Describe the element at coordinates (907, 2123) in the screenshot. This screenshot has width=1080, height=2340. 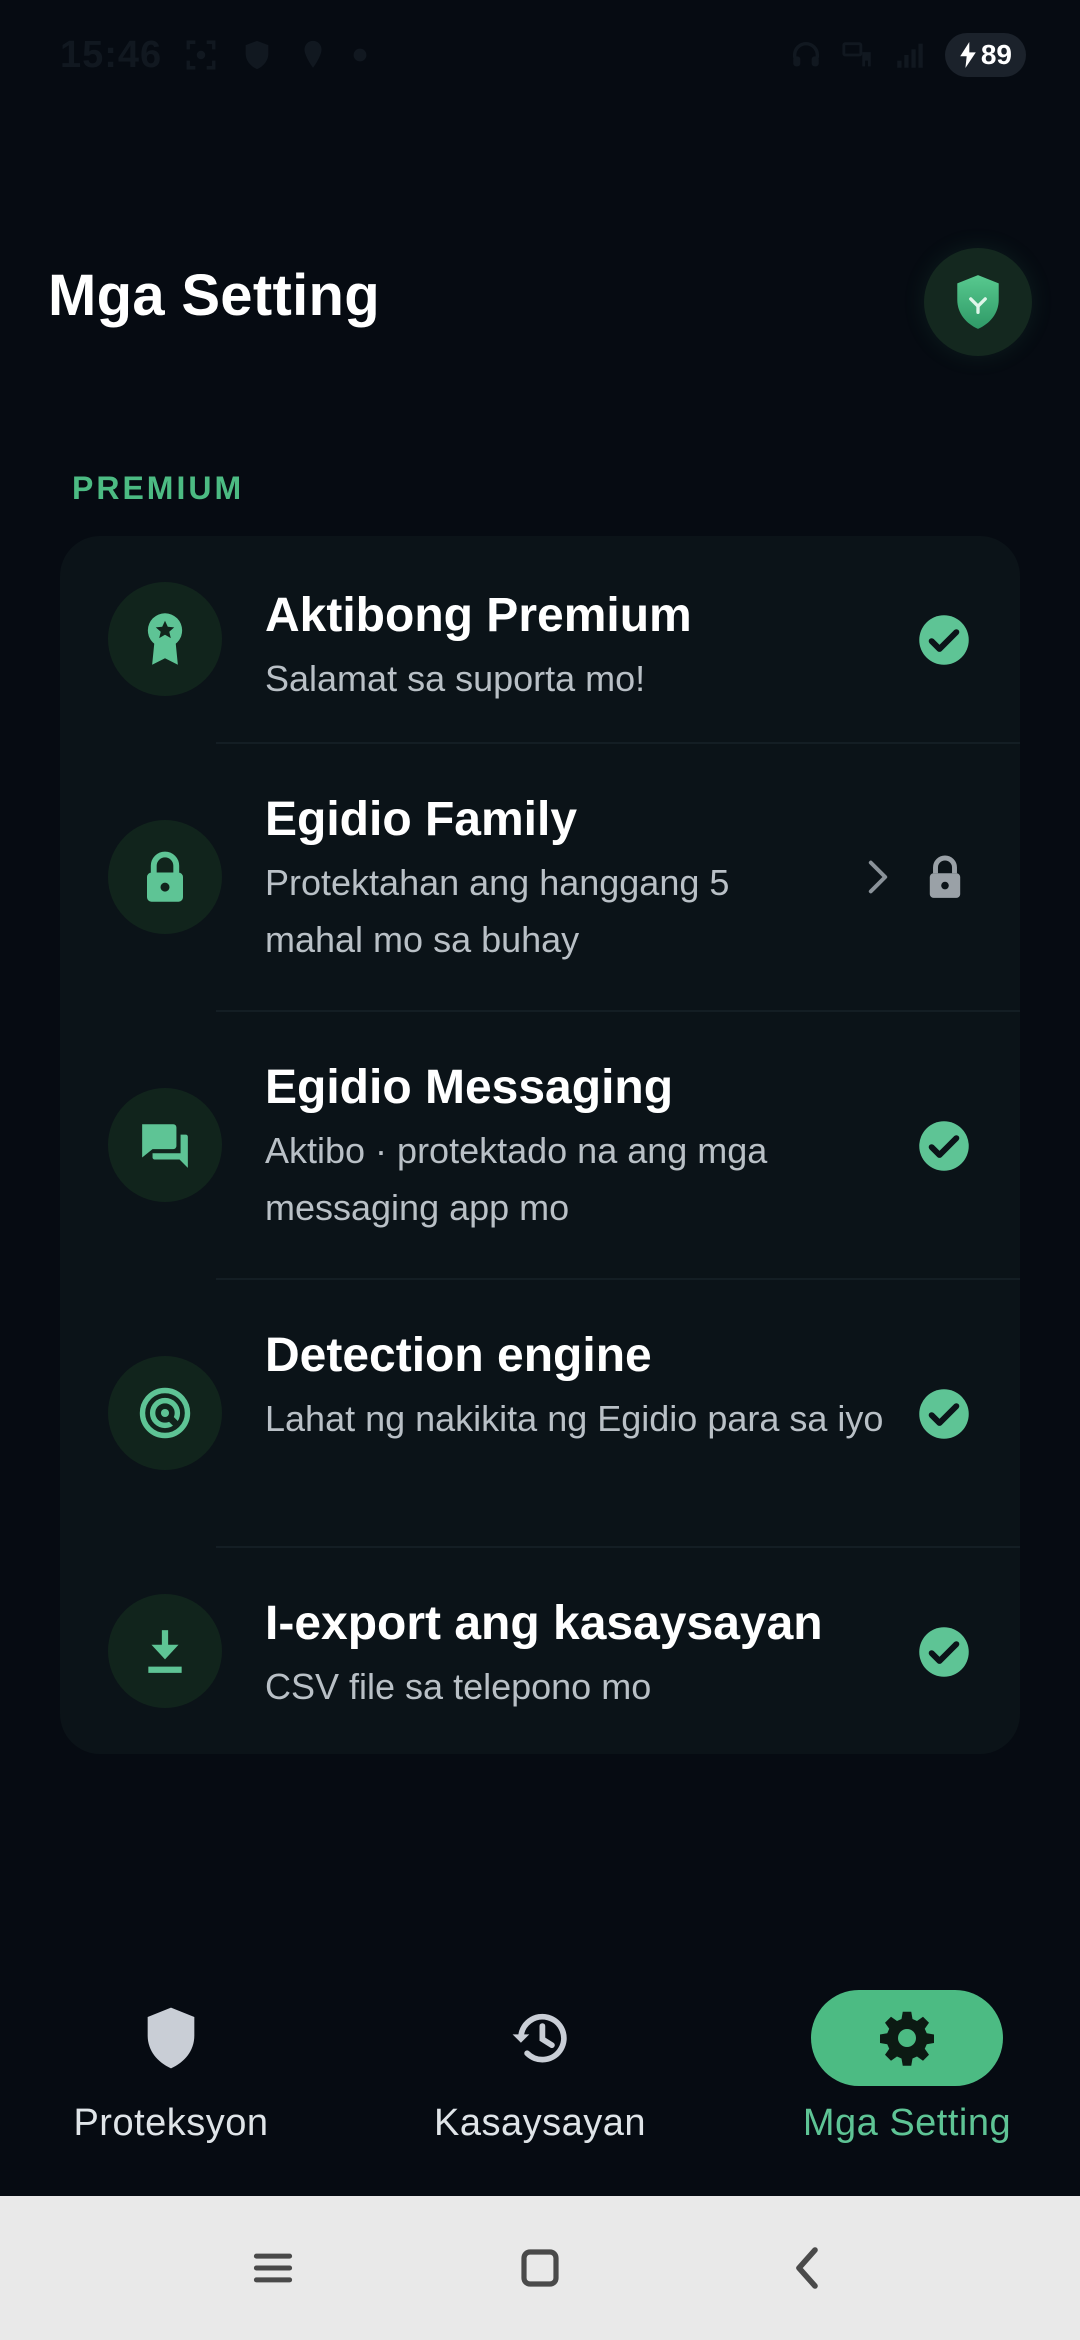
I see `nav-label: Mga Setting` at that location.